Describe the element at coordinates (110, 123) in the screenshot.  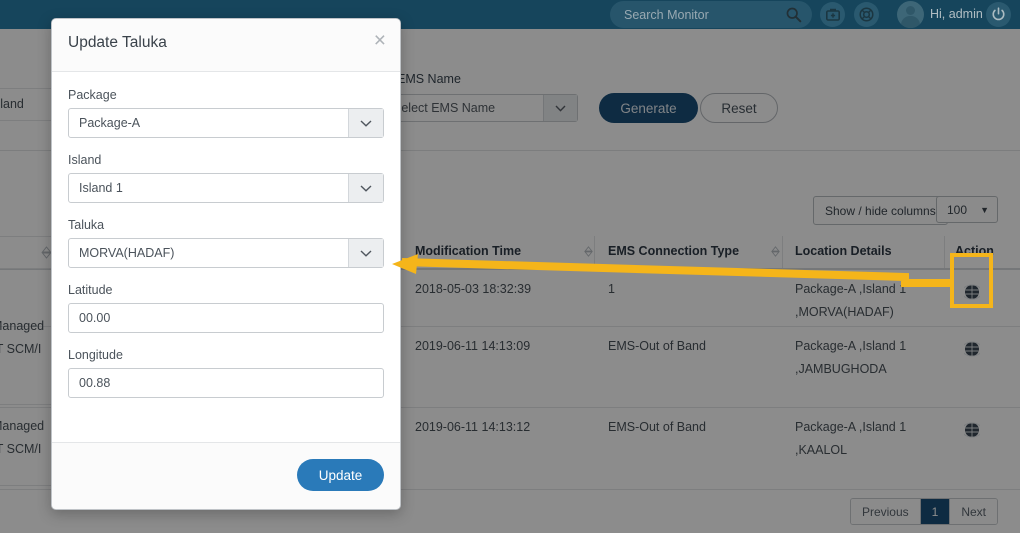
I see `package-value: Package-A` at that location.